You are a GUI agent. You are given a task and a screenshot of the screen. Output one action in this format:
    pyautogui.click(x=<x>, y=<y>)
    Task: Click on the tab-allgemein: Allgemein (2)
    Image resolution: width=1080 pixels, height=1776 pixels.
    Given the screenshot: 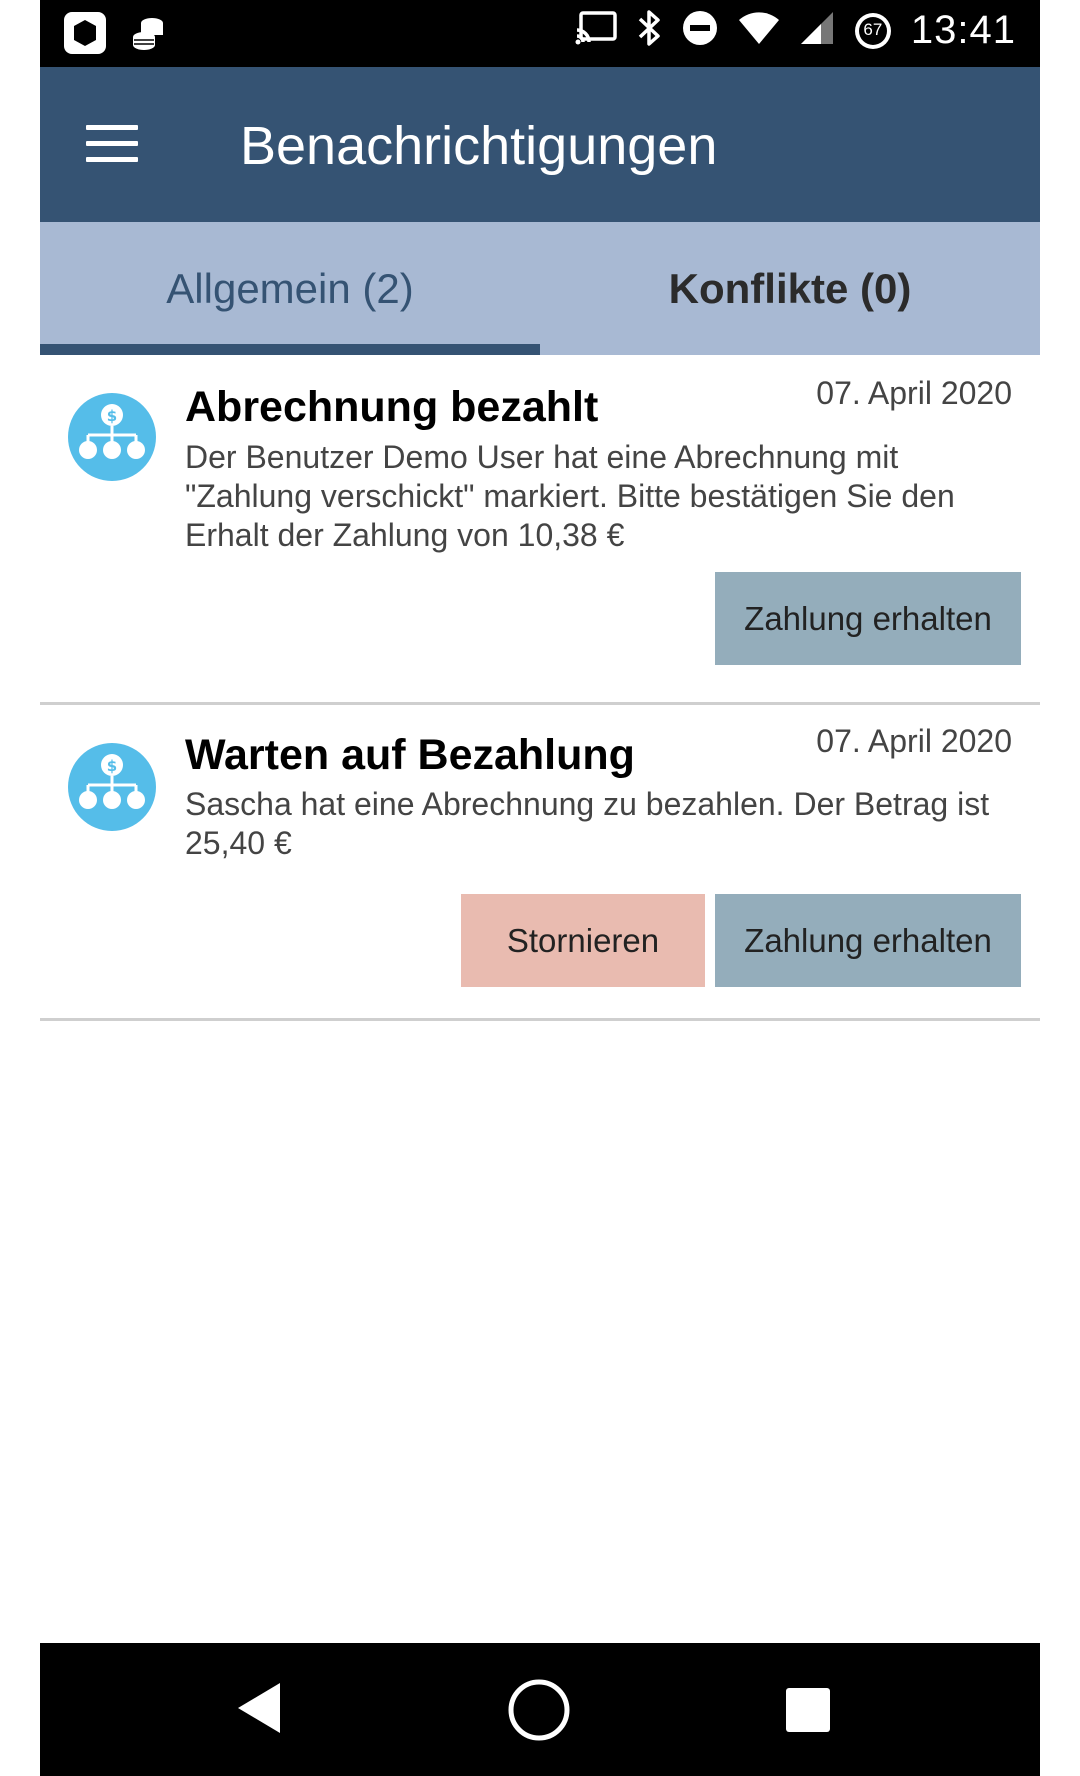 What is the action you would take?
    pyautogui.click(x=290, y=288)
    